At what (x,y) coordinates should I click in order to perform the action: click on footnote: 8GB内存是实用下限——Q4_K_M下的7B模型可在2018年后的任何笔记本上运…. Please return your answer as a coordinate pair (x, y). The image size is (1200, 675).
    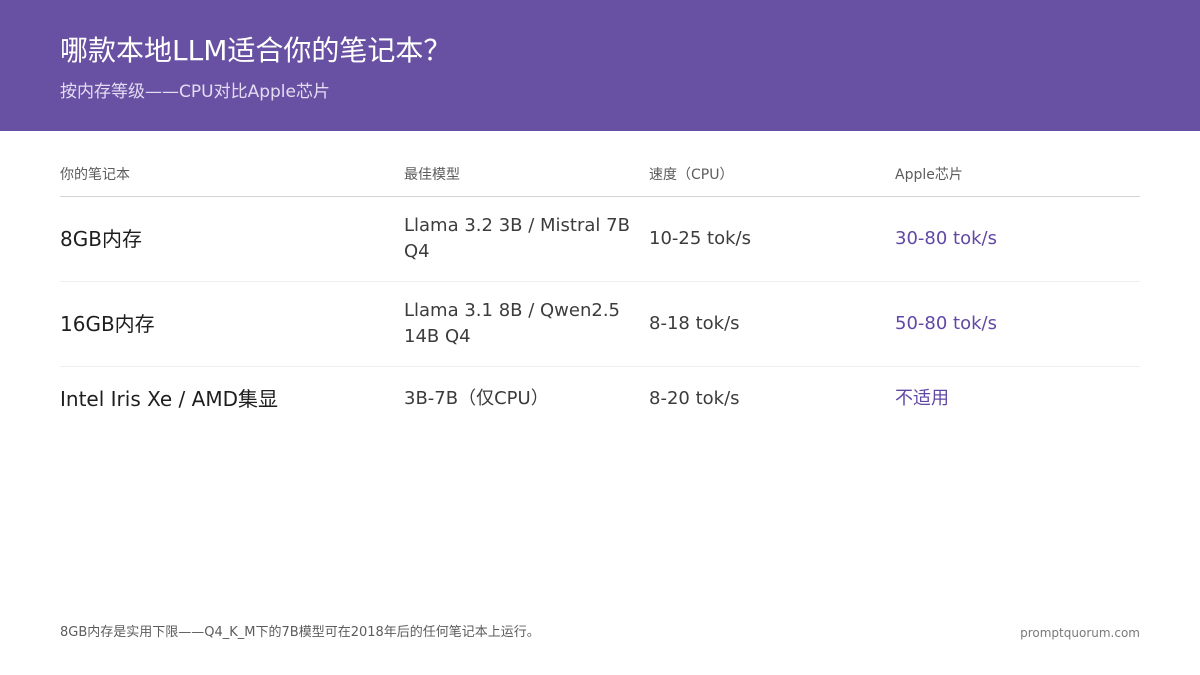
    Looking at the image, I should click on (300, 632).